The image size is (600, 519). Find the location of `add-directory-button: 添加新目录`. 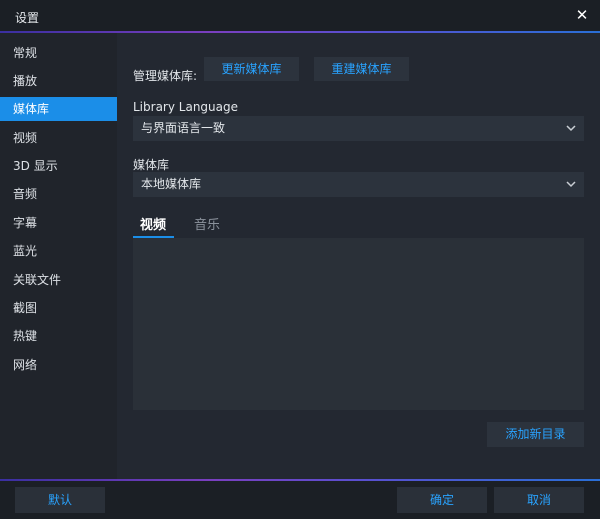

add-directory-button: 添加新目录 is located at coordinates (535, 434).